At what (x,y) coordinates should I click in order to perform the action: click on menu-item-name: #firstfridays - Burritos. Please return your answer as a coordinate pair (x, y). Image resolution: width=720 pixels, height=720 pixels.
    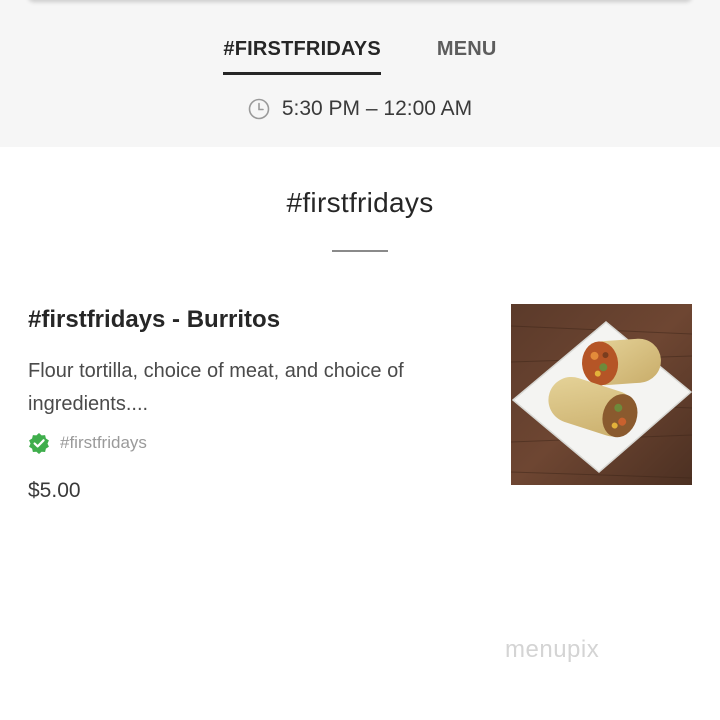
    Looking at the image, I should click on (154, 320).